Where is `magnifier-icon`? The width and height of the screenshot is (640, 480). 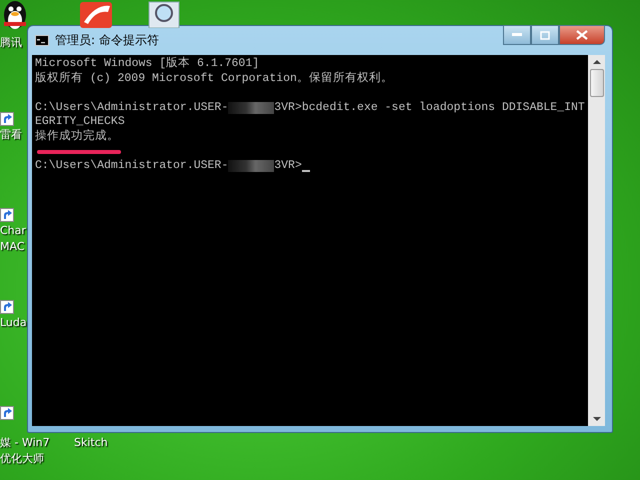 magnifier-icon is located at coordinates (164, 14).